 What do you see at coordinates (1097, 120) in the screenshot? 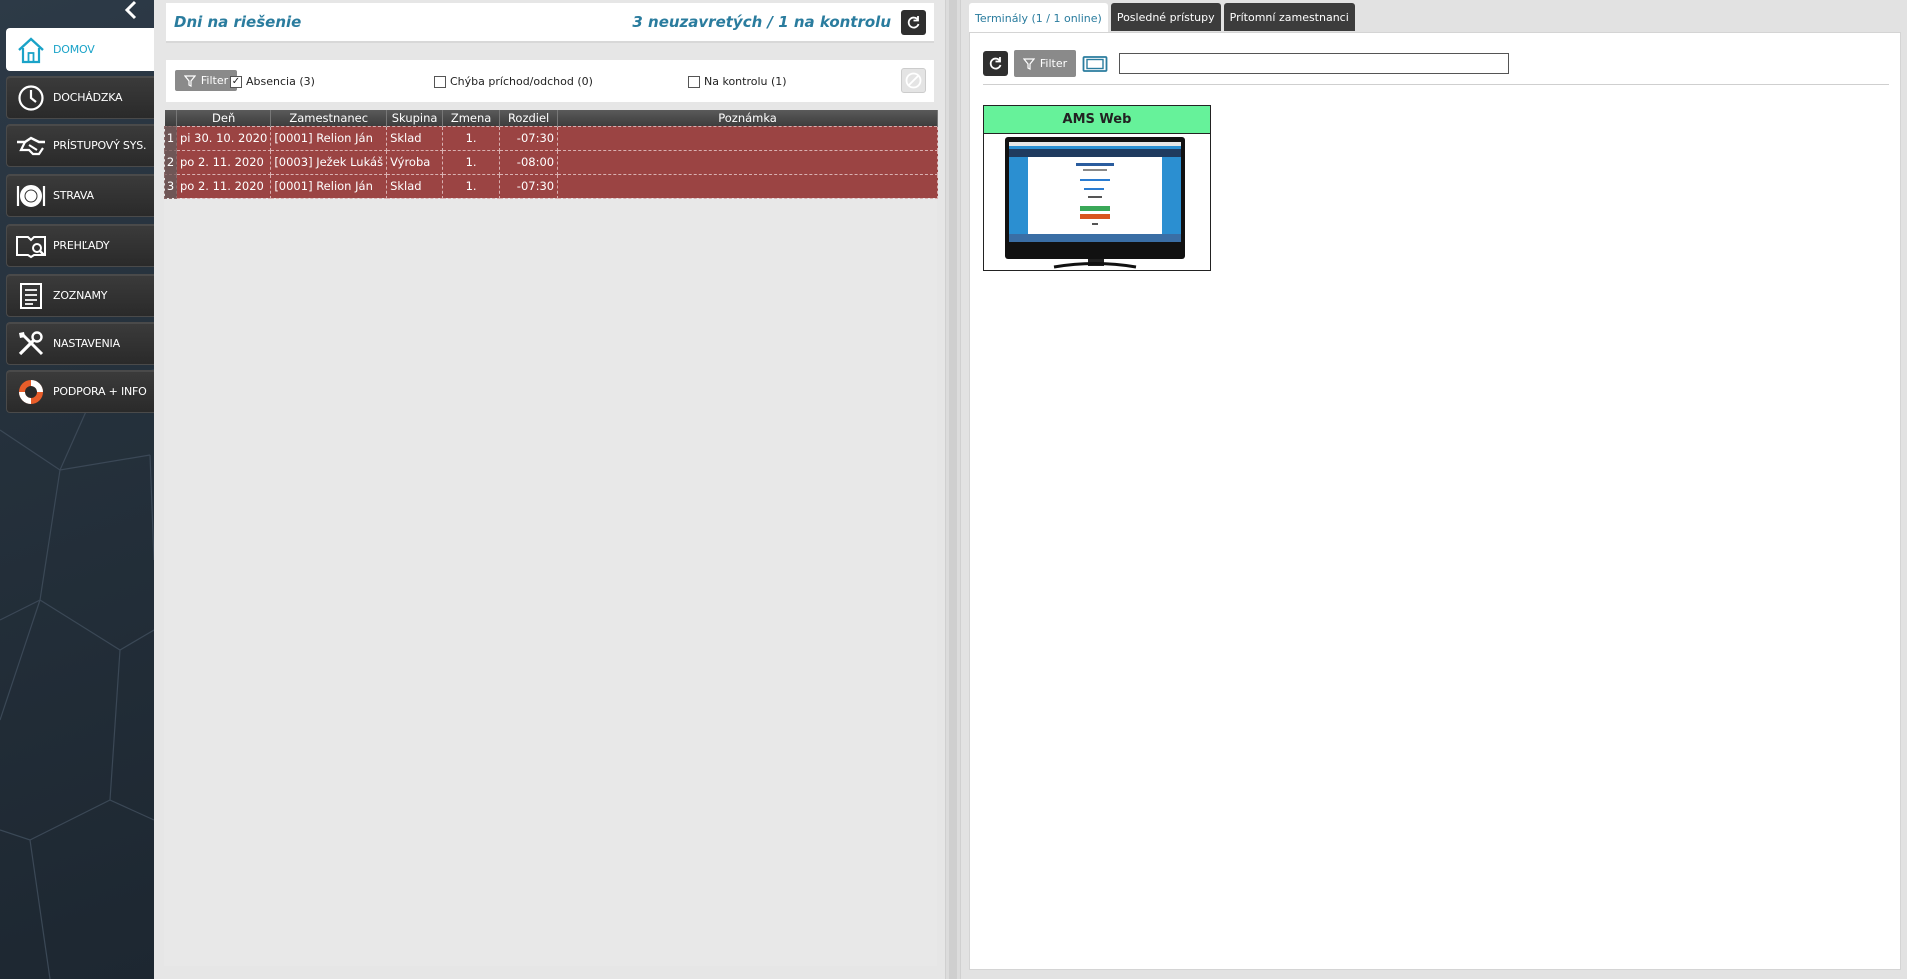
I see `terminal-name: AMS Web` at bounding box center [1097, 120].